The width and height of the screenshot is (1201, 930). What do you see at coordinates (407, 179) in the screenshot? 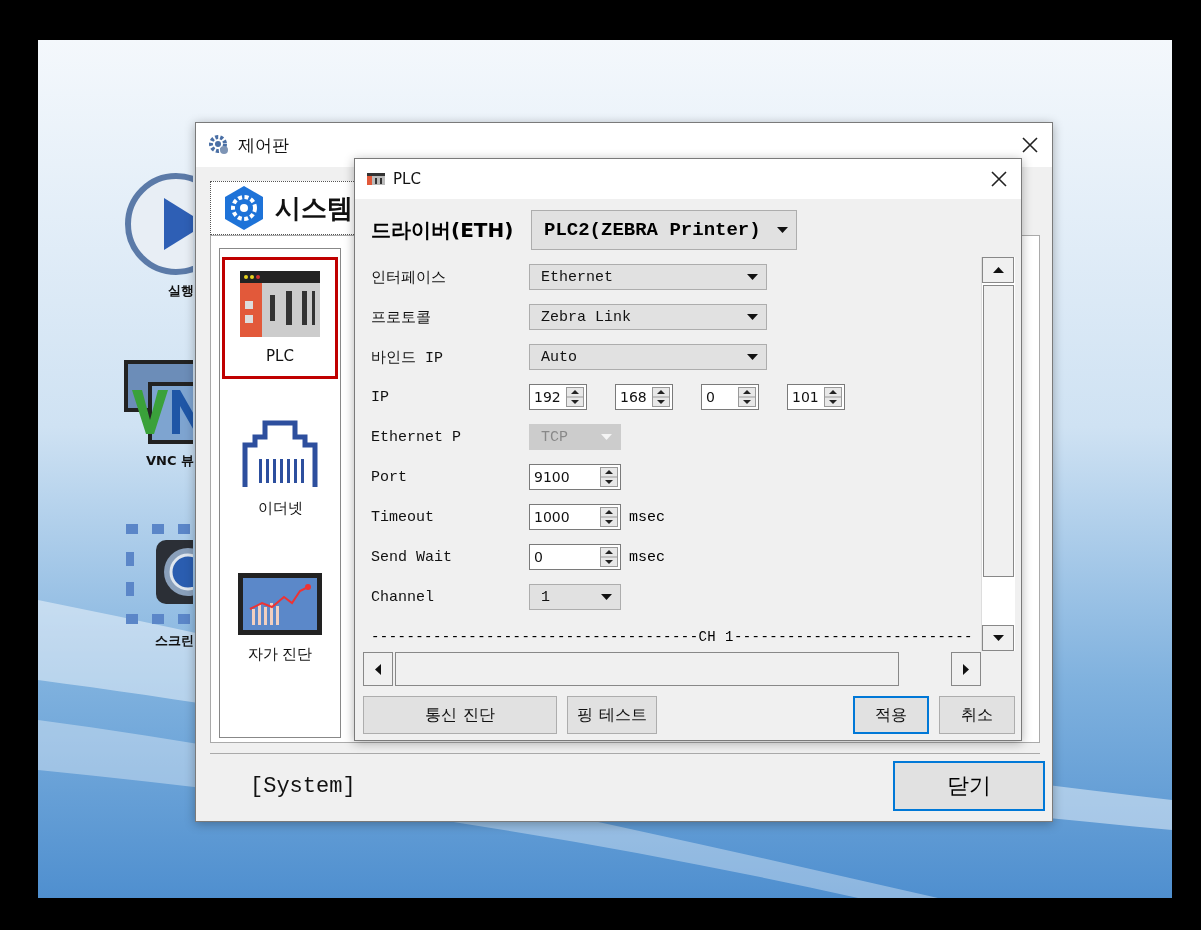
I see `dialog-title: PLC` at bounding box center [407, 179].